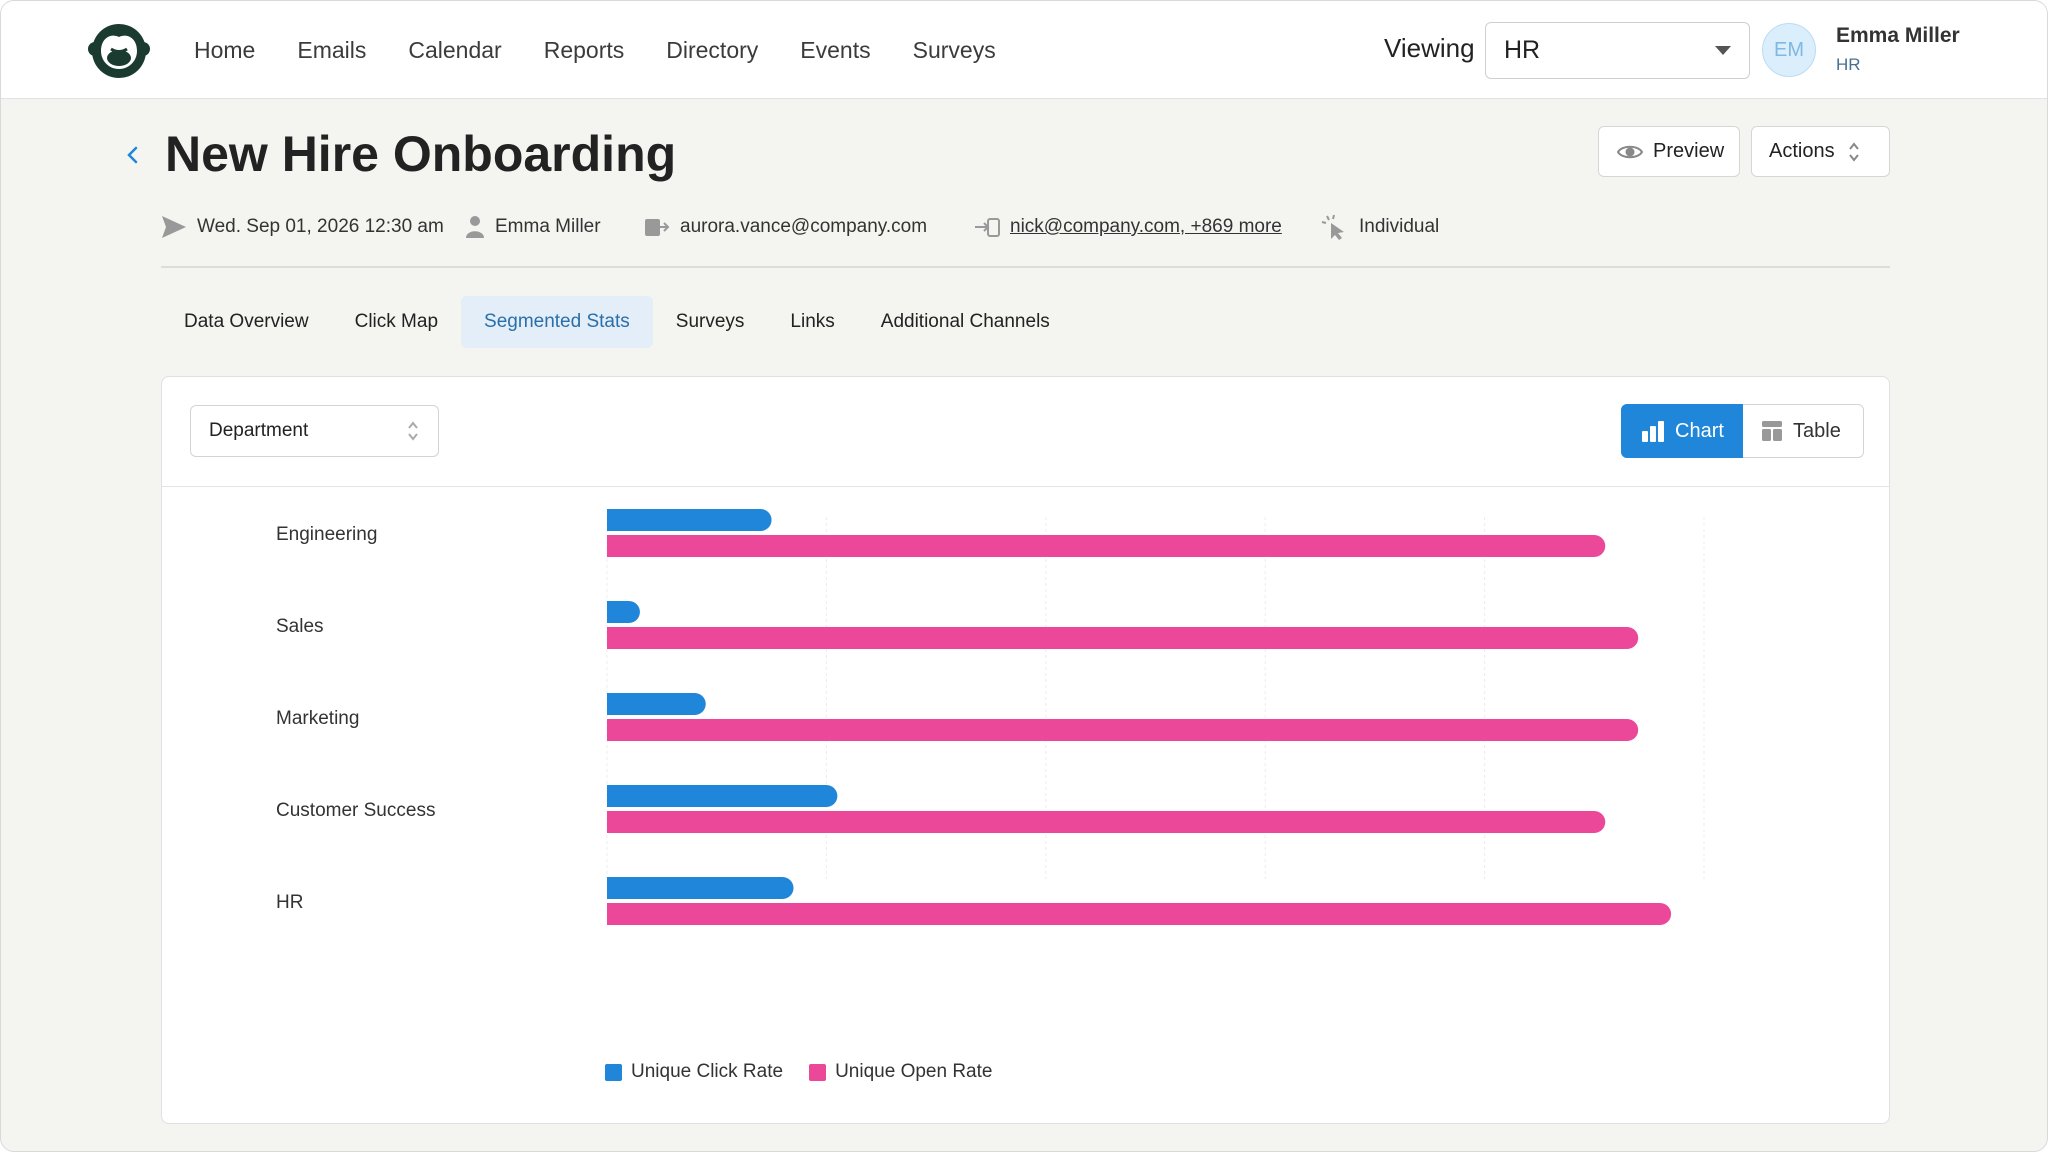 Image resolution: width=2048 pixels, height=1152 pixels. Describe the element at coordinates (1653, 431) in the screenshot. I see `bar-chart-icon` at that location.